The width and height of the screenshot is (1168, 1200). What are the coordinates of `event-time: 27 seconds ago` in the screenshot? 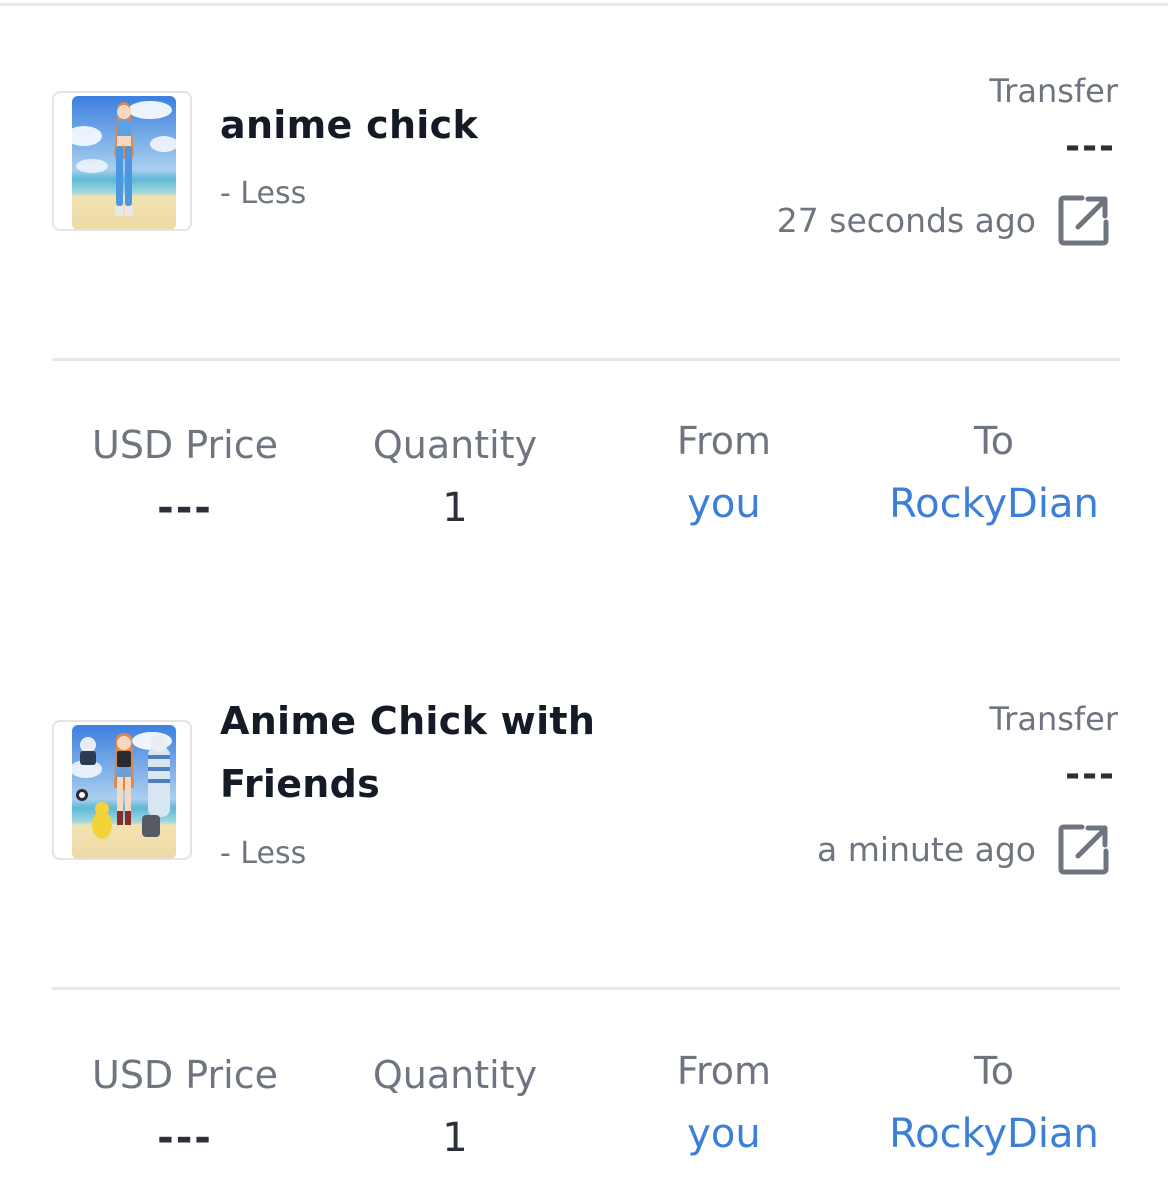 It's located at (906, 220).